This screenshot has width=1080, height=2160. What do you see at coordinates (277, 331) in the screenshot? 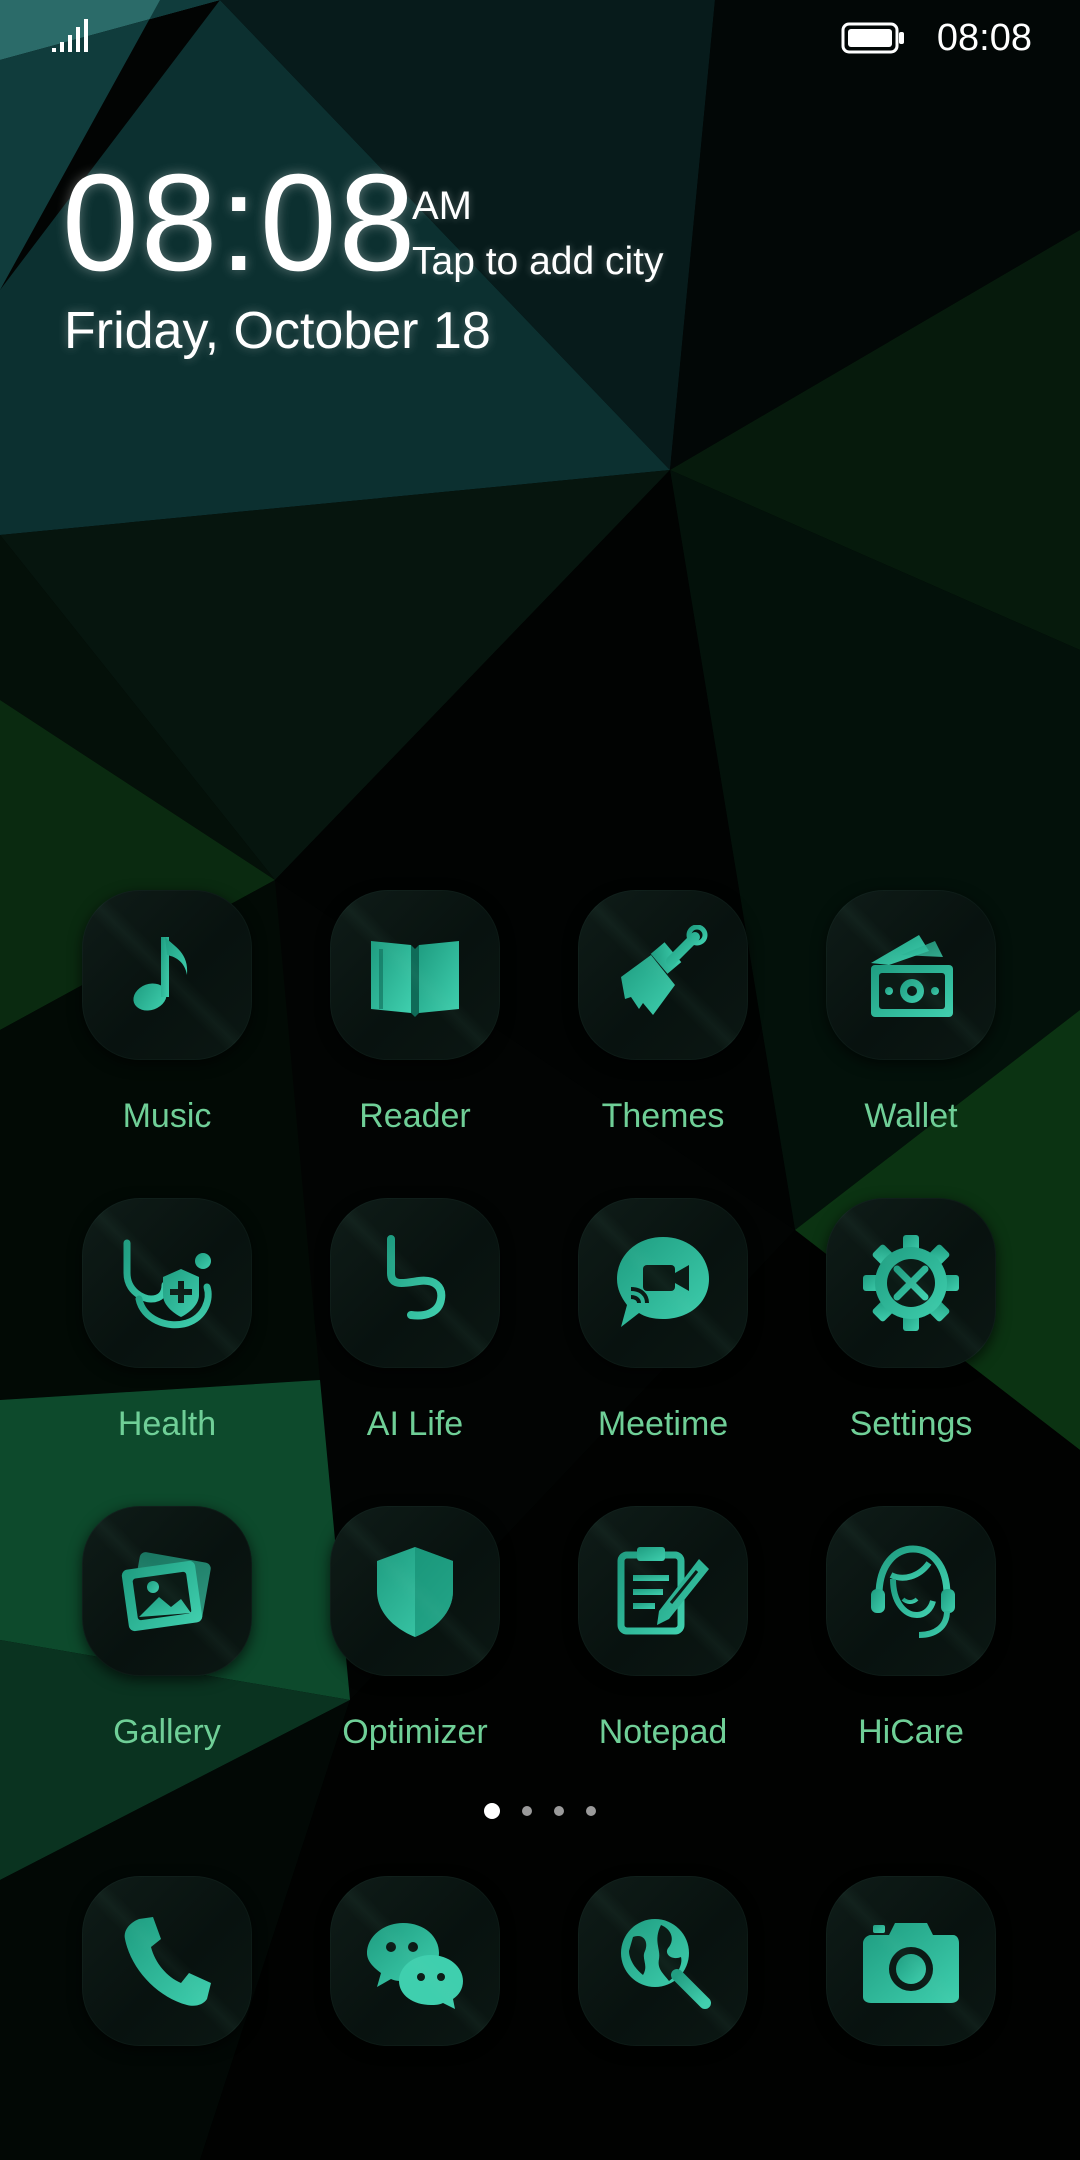
I see `clock-date: Friday, October 18` at bounding box center [277, 331].